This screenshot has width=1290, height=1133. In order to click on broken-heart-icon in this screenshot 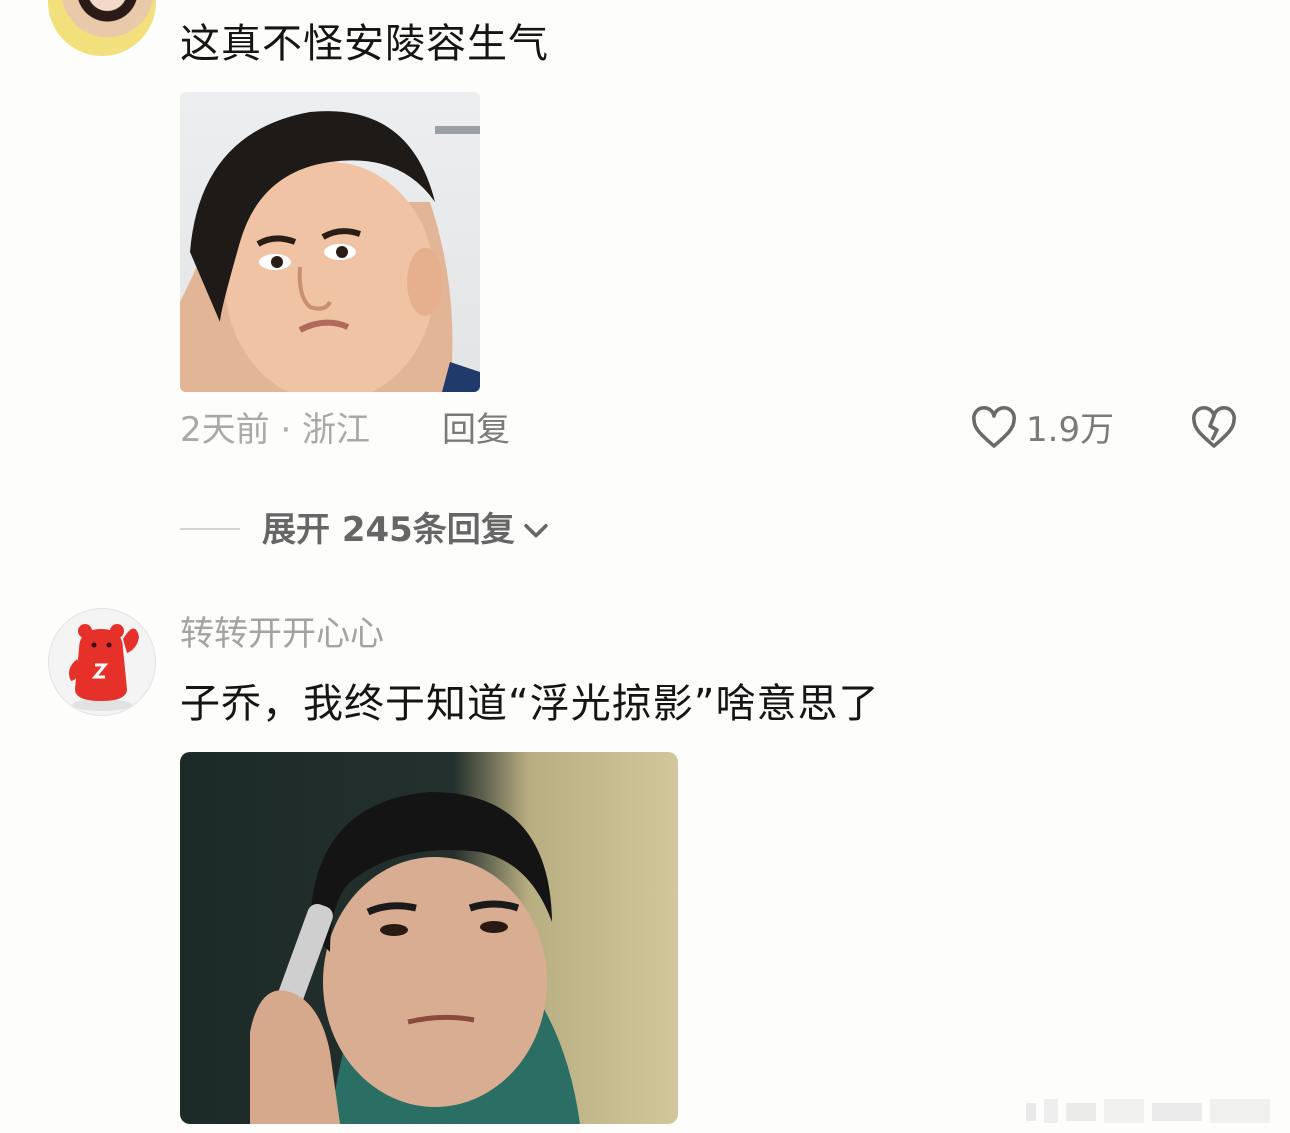, I will do `click(1214, 427)`.